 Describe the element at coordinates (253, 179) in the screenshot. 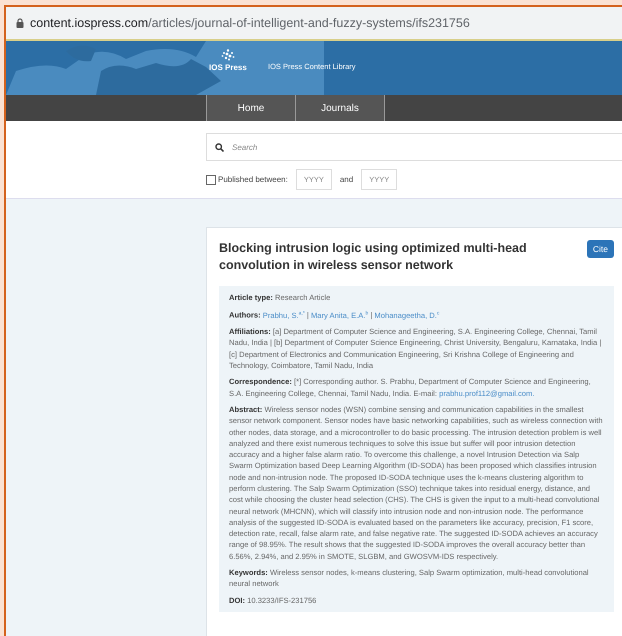

I see `checkbox-label: Published between:` at that location.